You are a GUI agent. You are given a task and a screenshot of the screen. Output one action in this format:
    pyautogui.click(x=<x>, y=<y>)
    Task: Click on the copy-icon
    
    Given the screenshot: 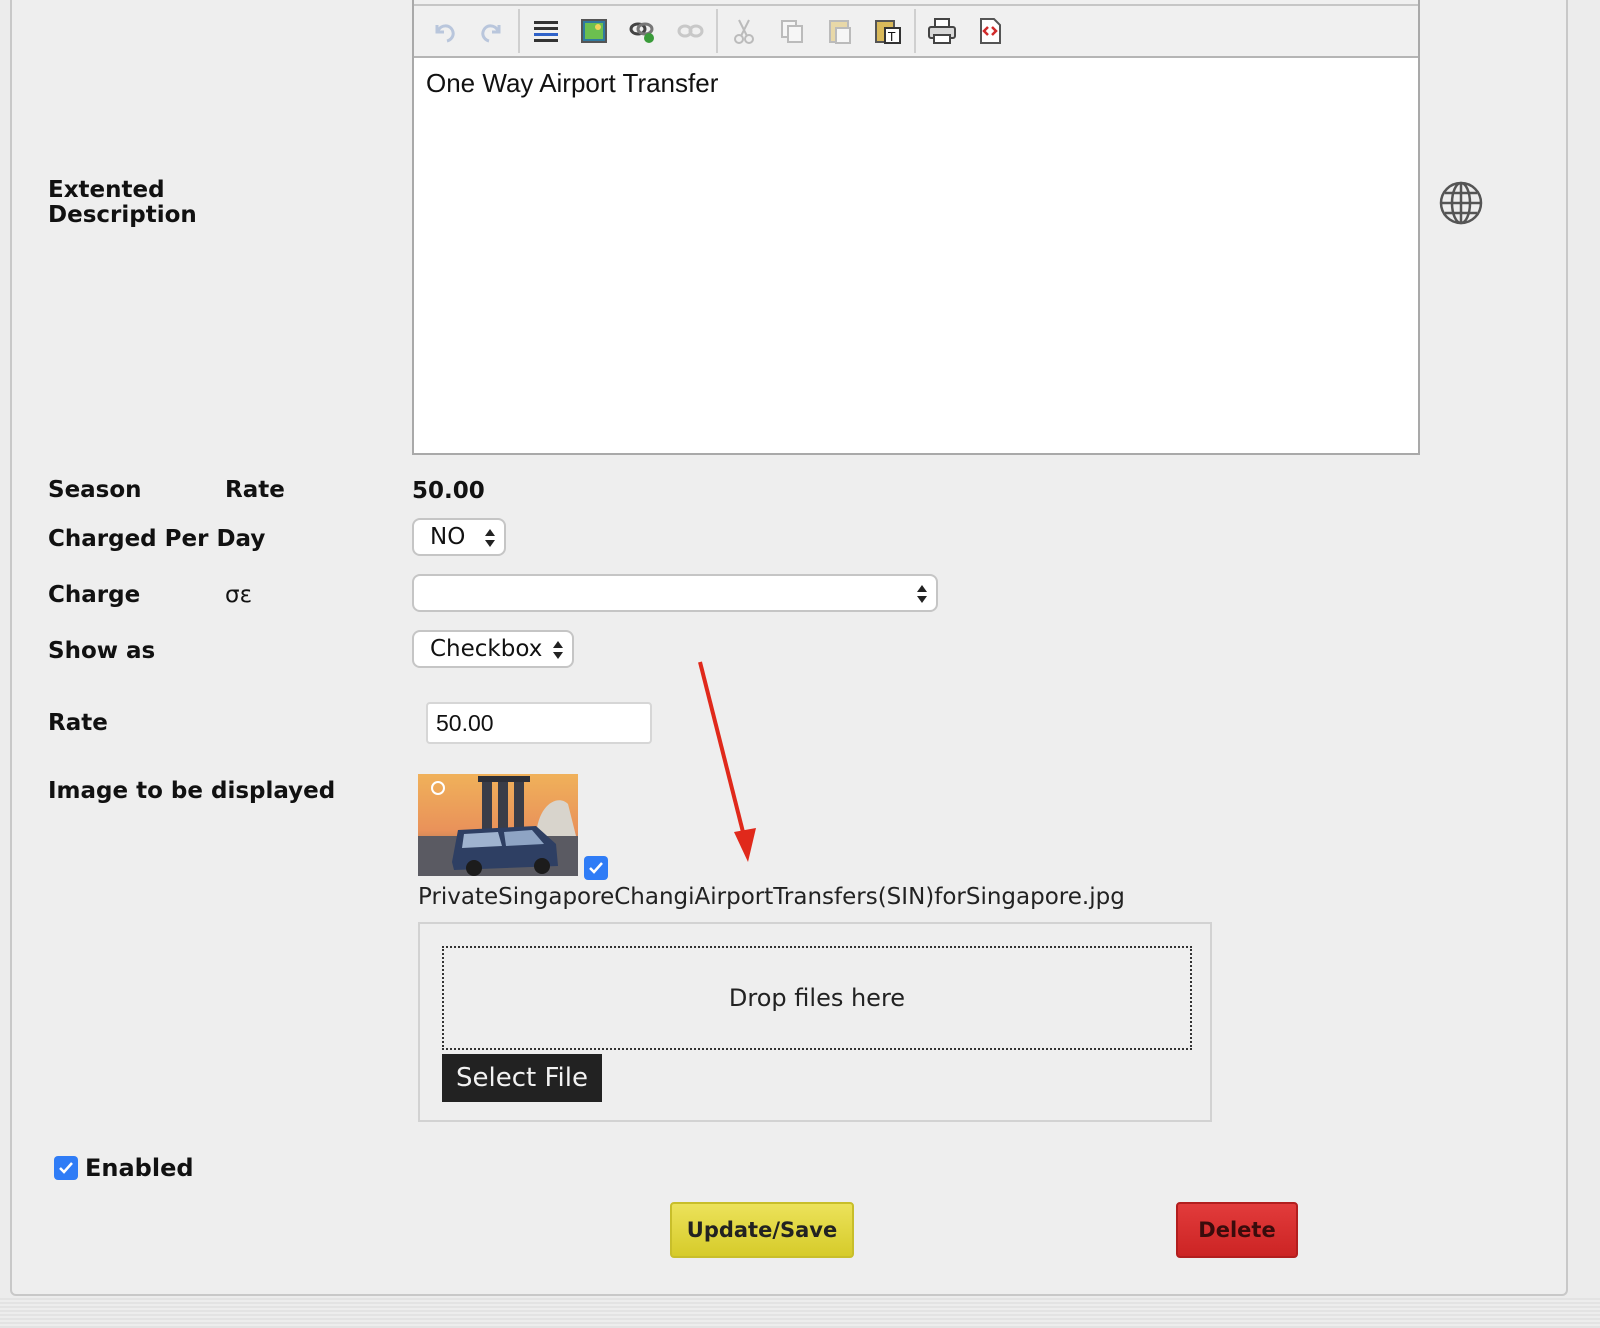 What is the action you would take?
    pyautogui.click(x=792, y=31)
    